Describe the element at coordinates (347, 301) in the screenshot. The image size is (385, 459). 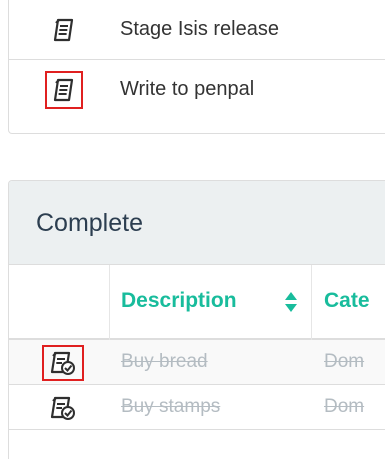
I see `column-header-category: Cate` at that location.